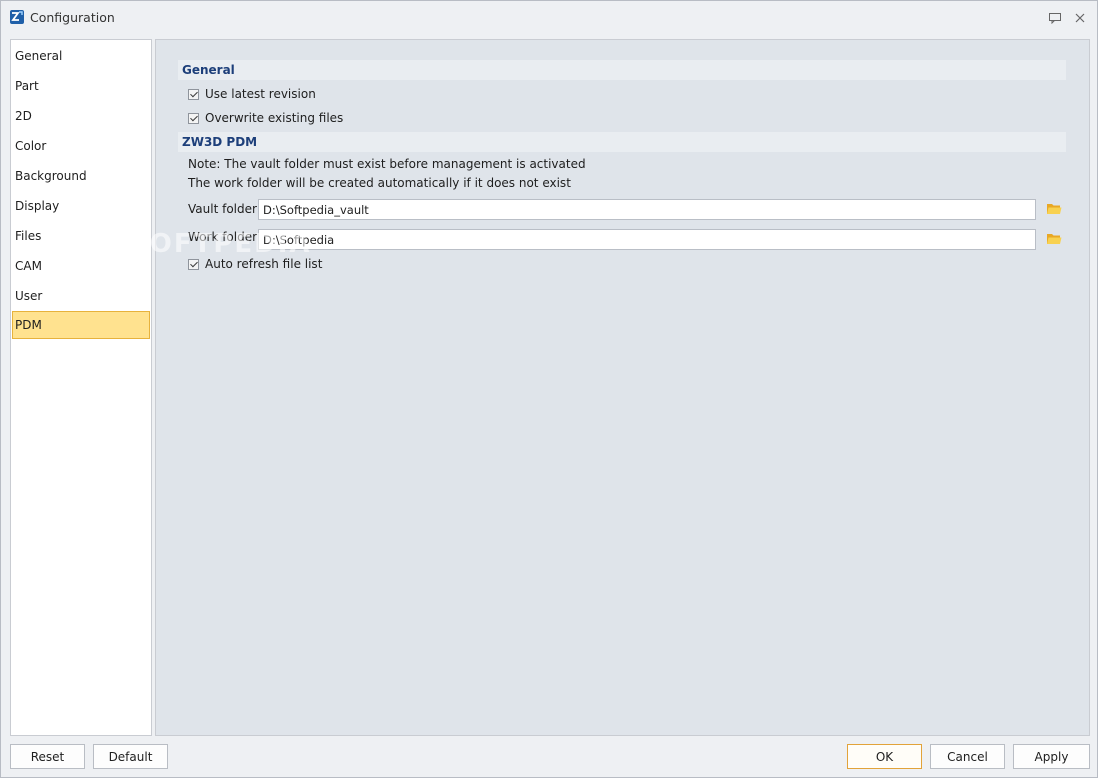 The height and width of the screenshot is (778, 1098). What do you see at coordinates (81, 296) in the screenshot?
I see `sidebar-item-user: User` at bounding box center [81, 296].